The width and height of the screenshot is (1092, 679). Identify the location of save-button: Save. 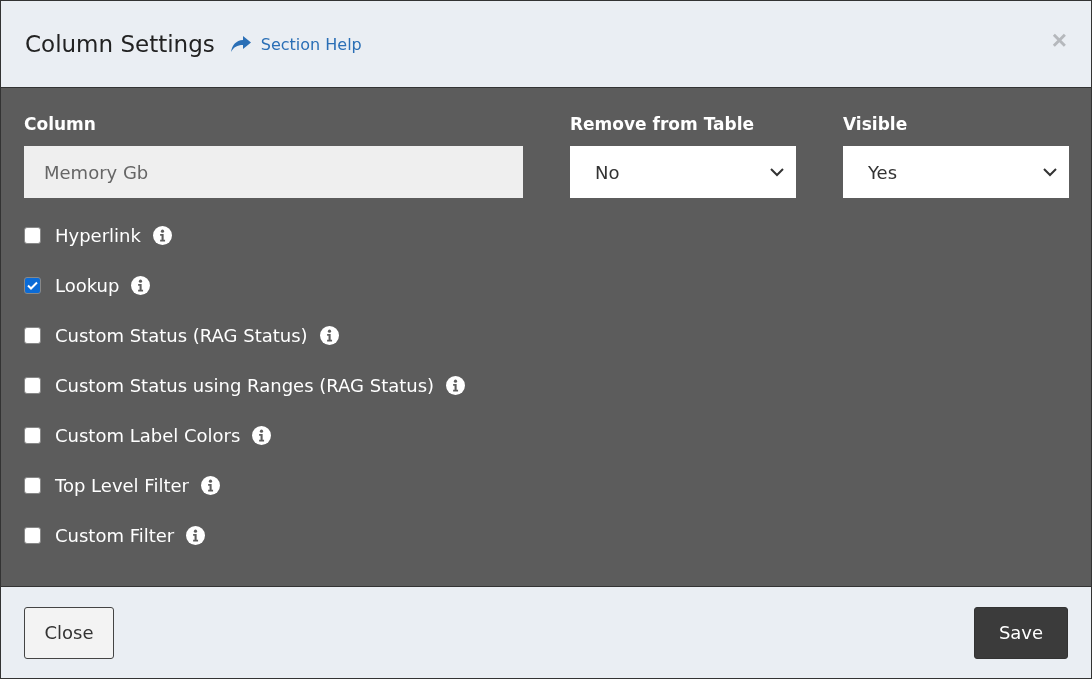
(1021, 632).